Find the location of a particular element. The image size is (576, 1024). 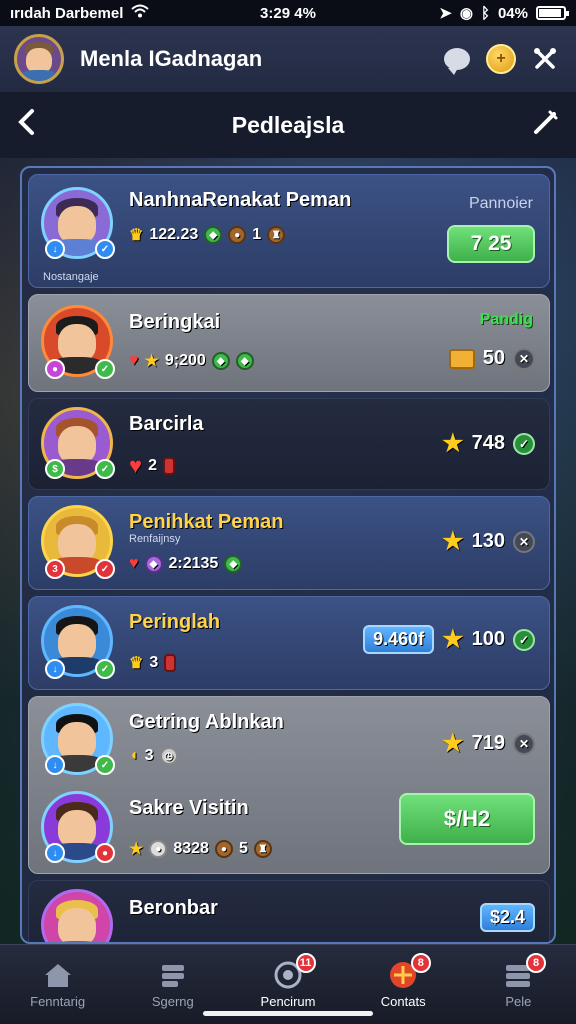

tools-button is located at coordinates (545, 59).